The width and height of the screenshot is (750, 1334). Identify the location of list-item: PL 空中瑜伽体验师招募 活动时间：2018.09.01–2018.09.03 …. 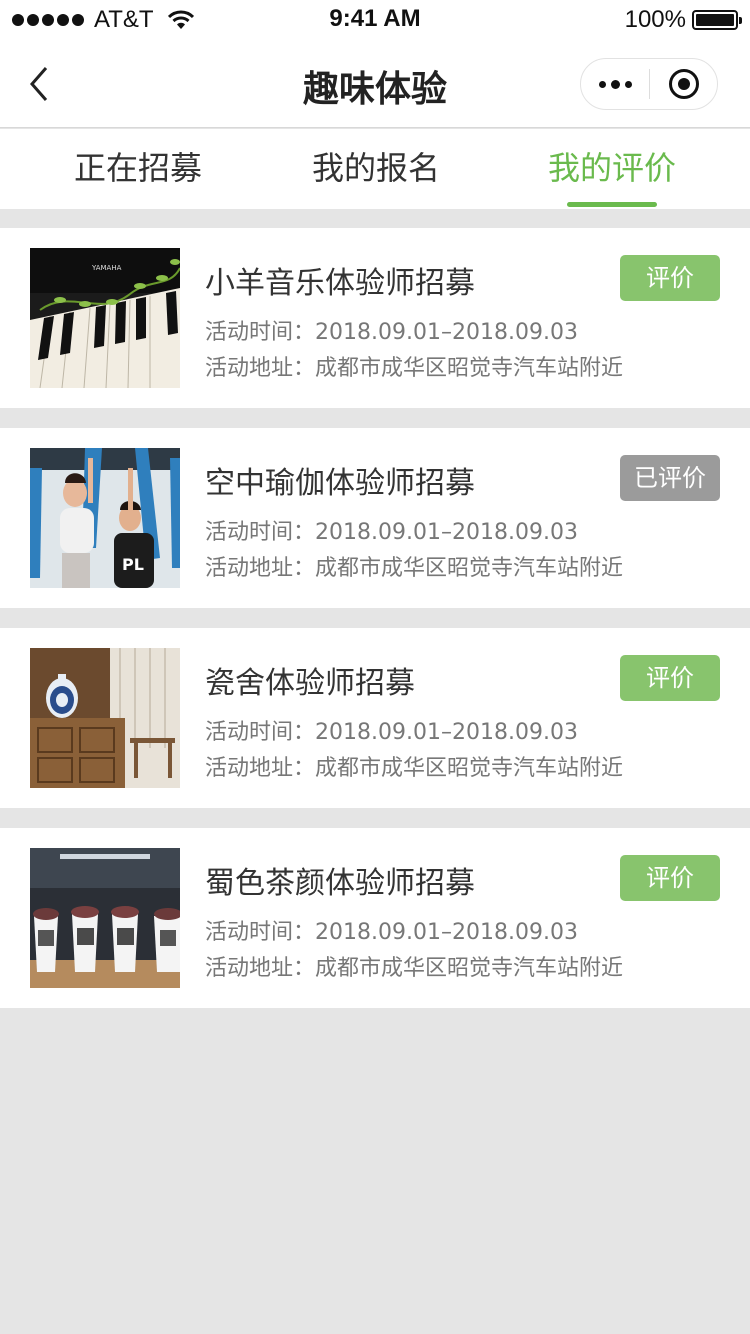
(375, 518).